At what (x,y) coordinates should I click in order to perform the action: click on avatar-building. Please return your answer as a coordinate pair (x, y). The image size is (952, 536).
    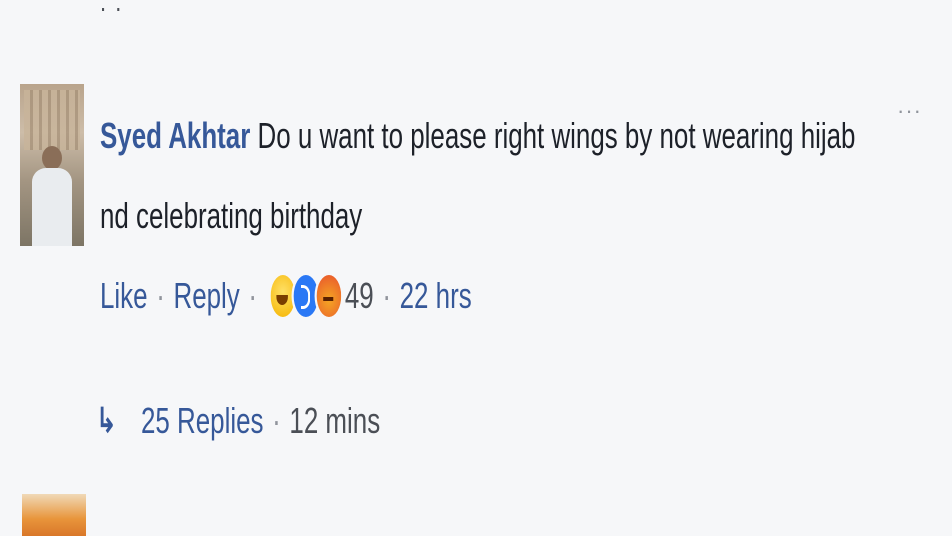
    Looking at the image, I should click on (52, 120).